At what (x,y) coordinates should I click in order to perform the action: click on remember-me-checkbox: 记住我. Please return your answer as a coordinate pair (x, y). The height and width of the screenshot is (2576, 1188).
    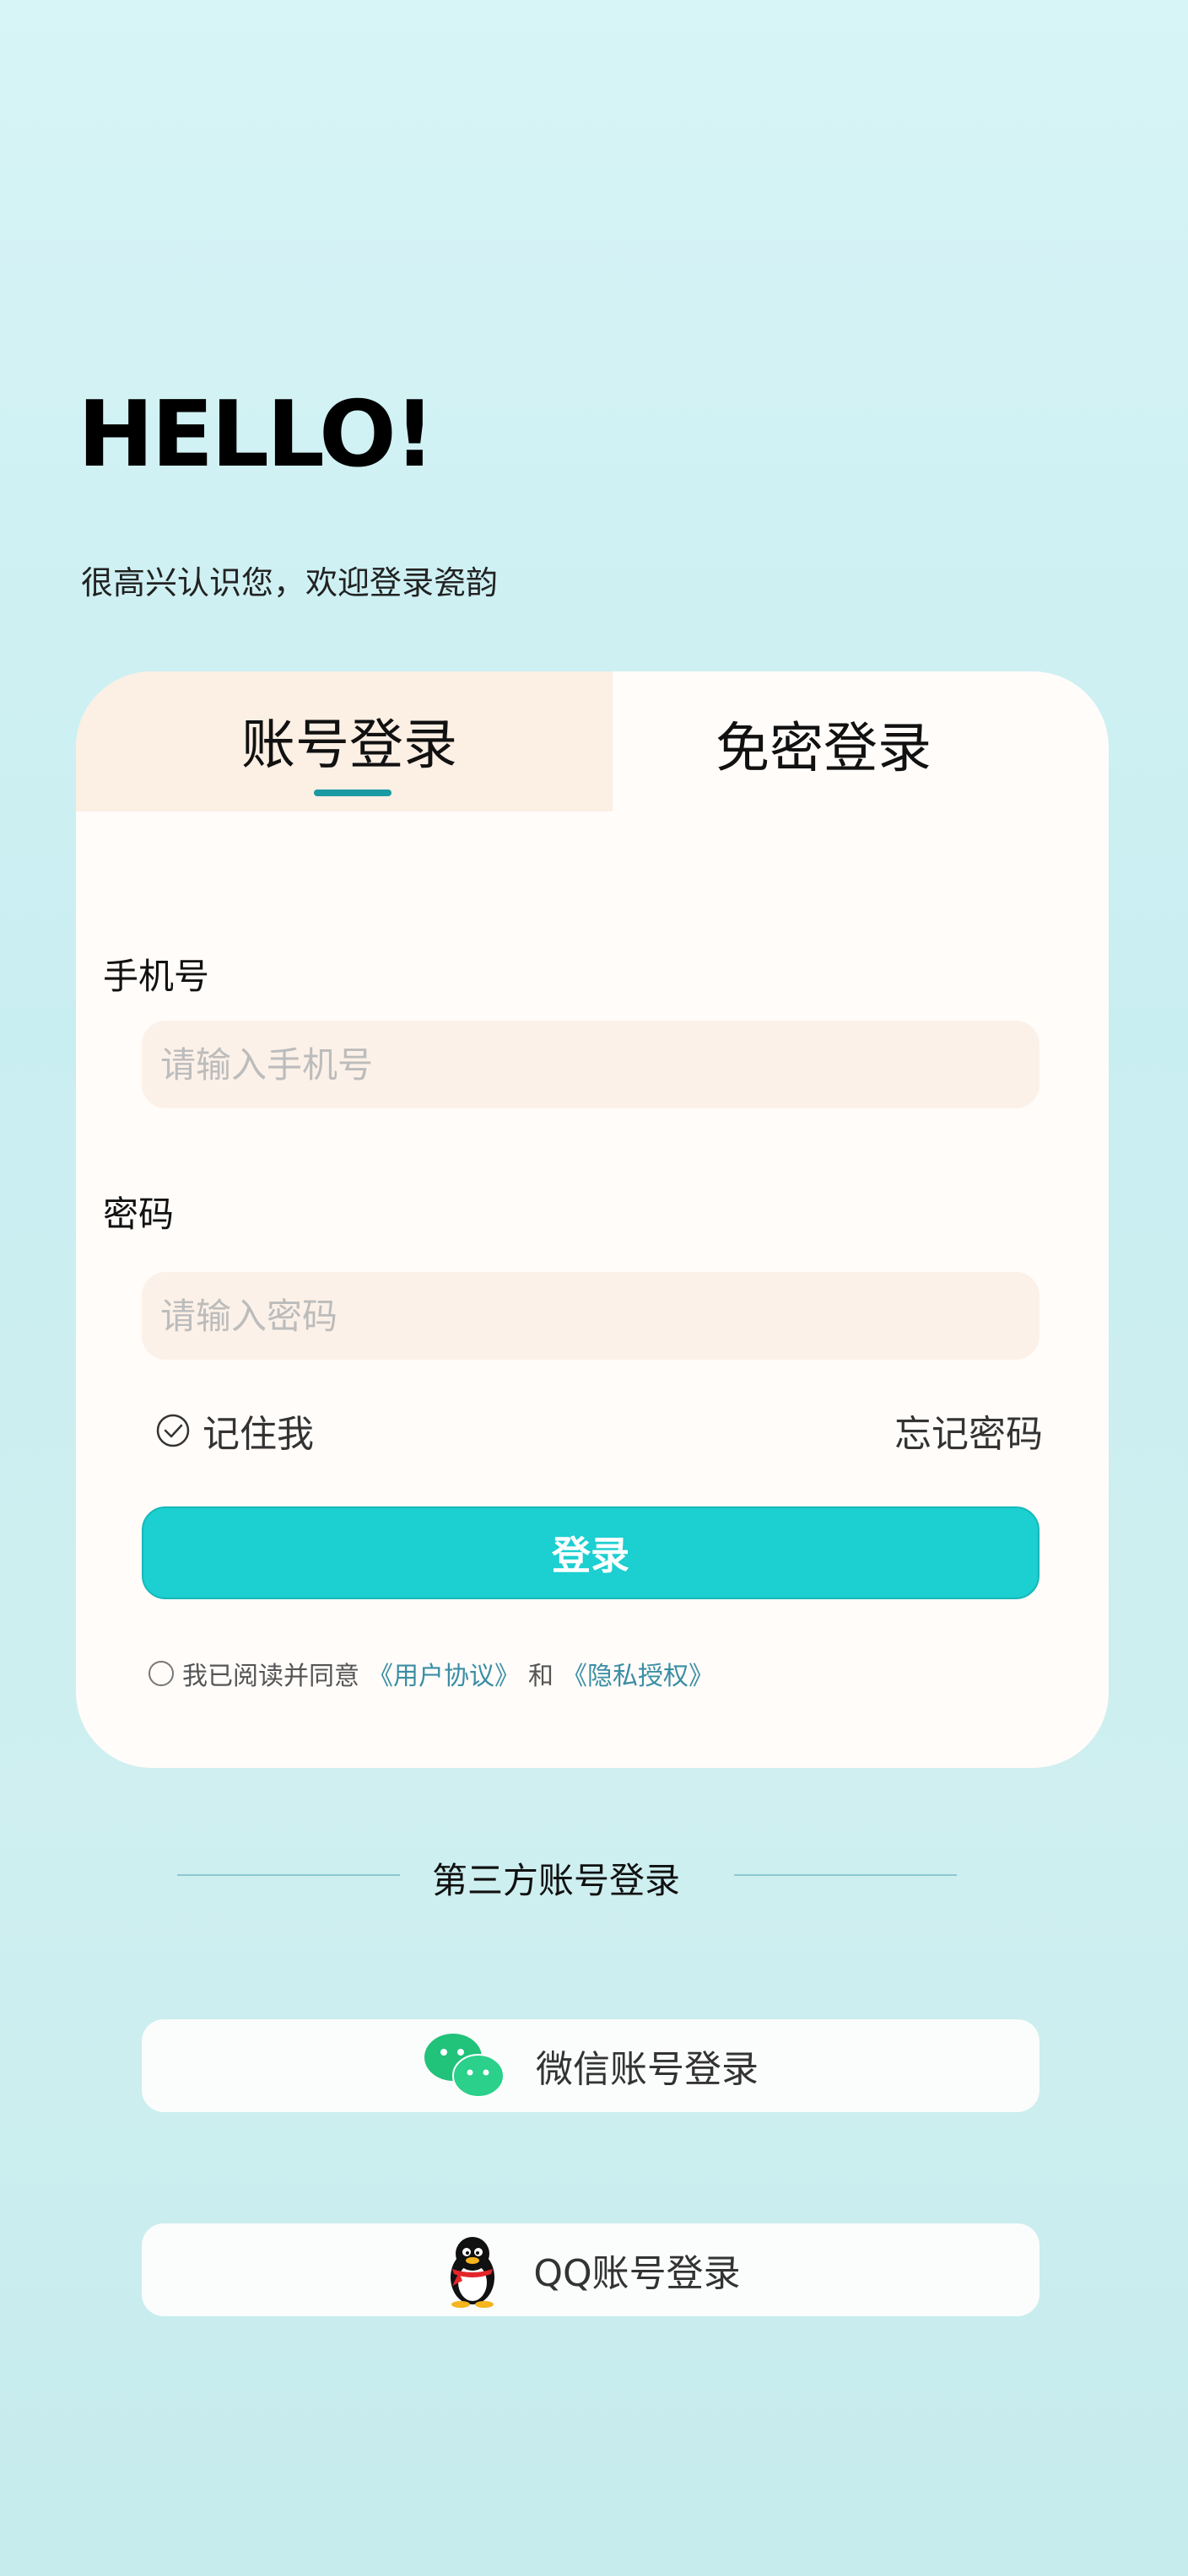
    Looking at the image, I should click on (234, 1431).